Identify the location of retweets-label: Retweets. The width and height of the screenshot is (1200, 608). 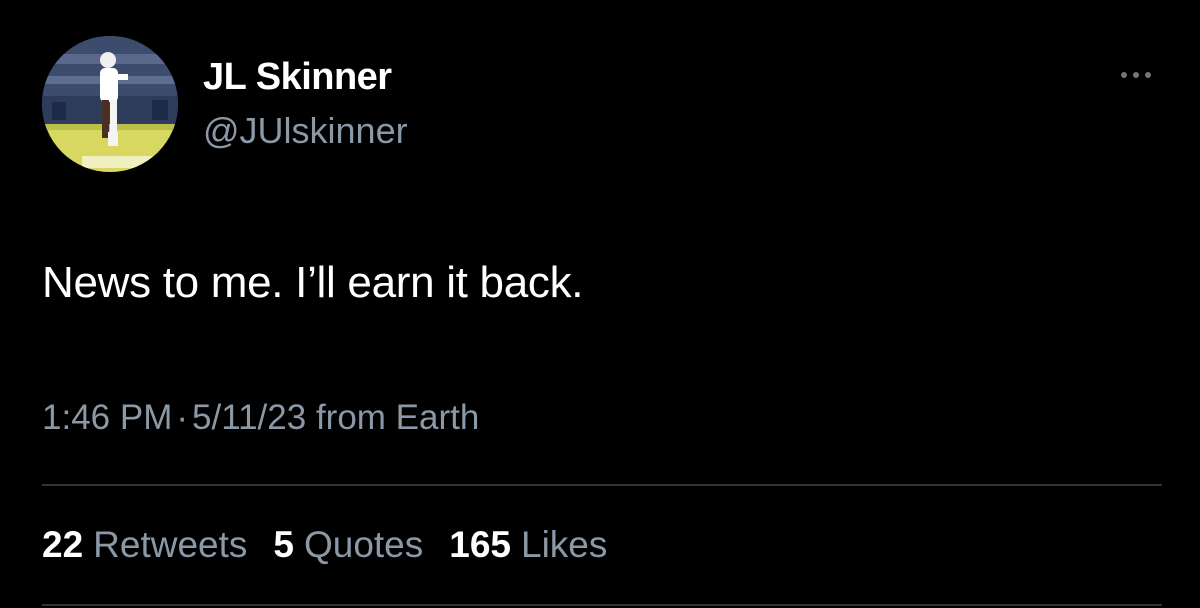
(170, 544).